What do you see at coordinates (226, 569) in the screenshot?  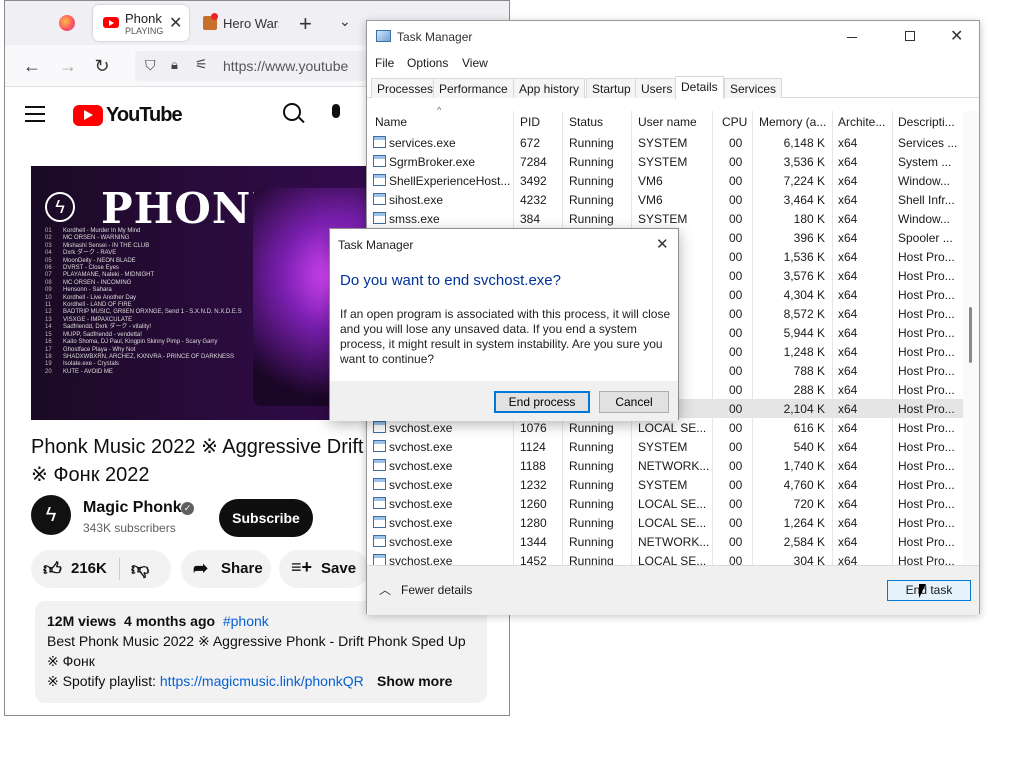 I see `share-button: ➦ Share` at bounding box center [226, 569].